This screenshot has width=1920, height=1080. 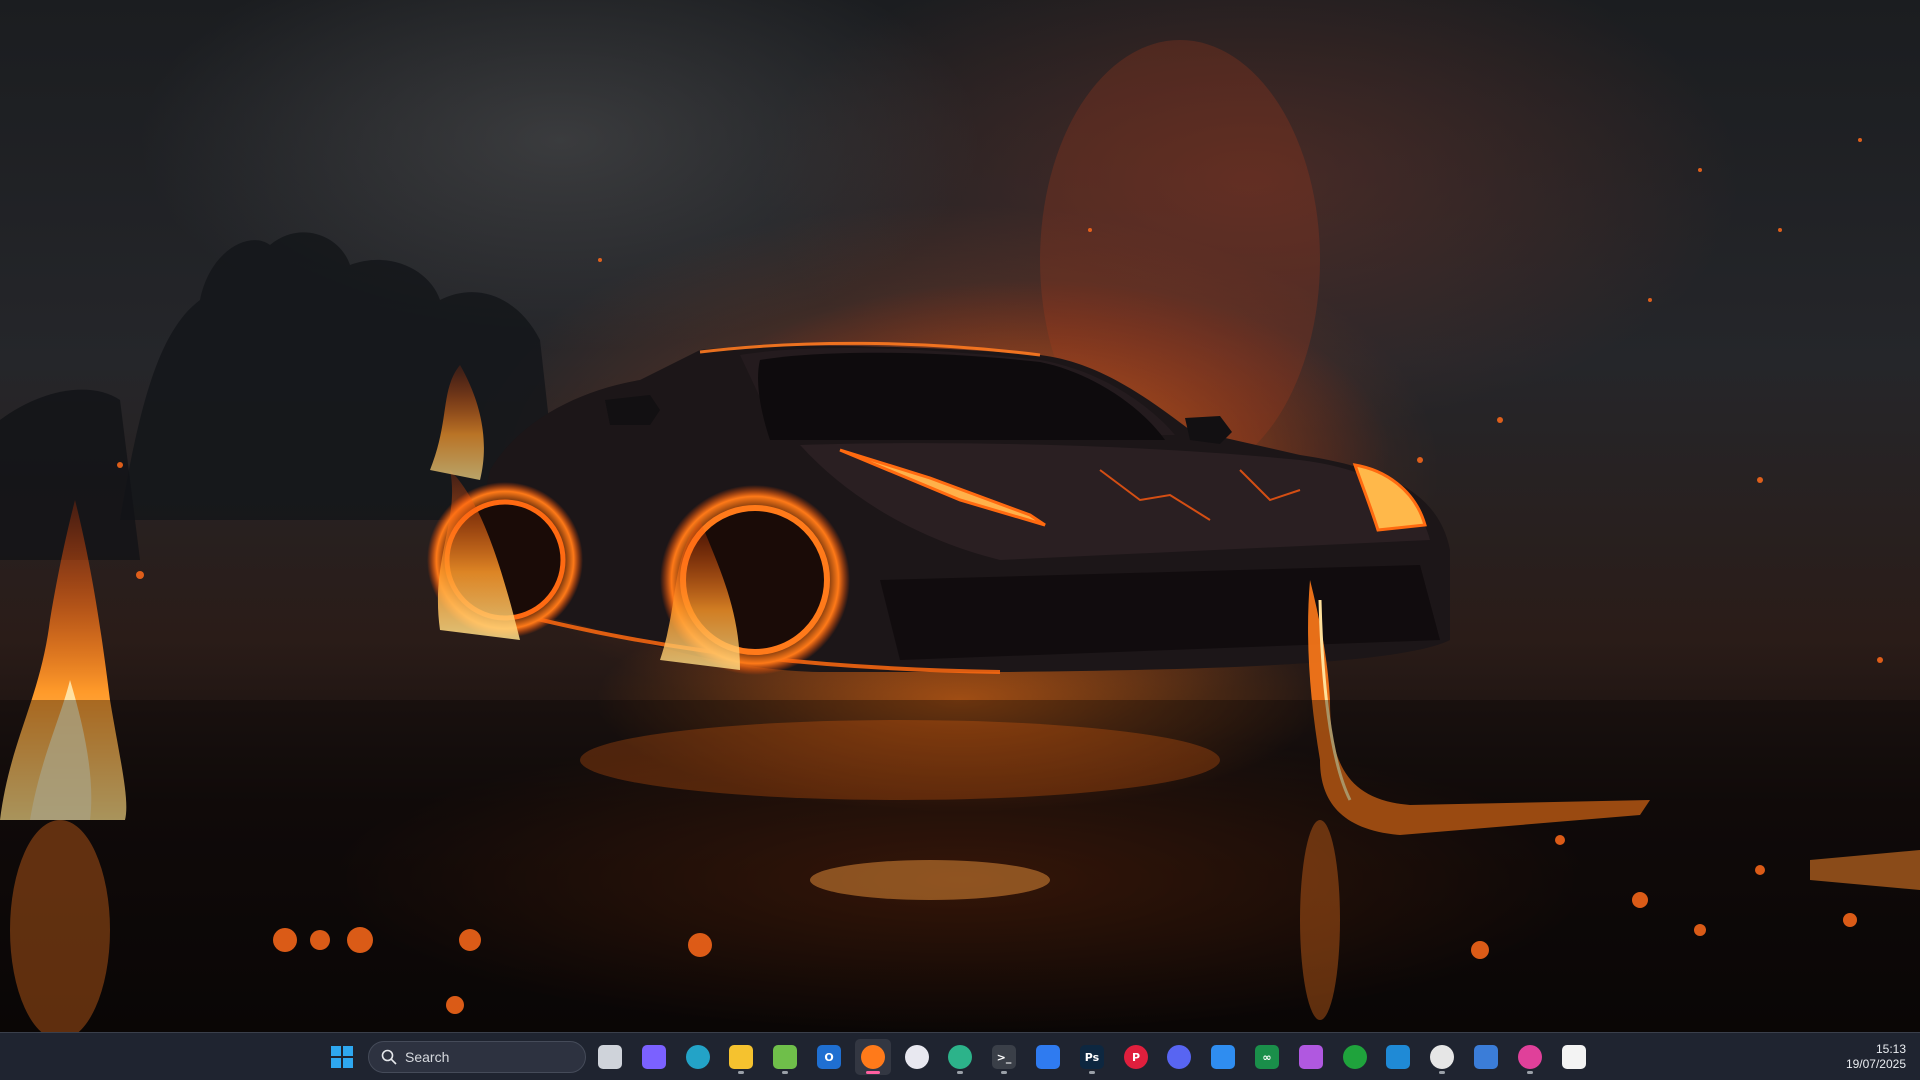 I want to click on firefox-icon, so click(x=873, y=1057).